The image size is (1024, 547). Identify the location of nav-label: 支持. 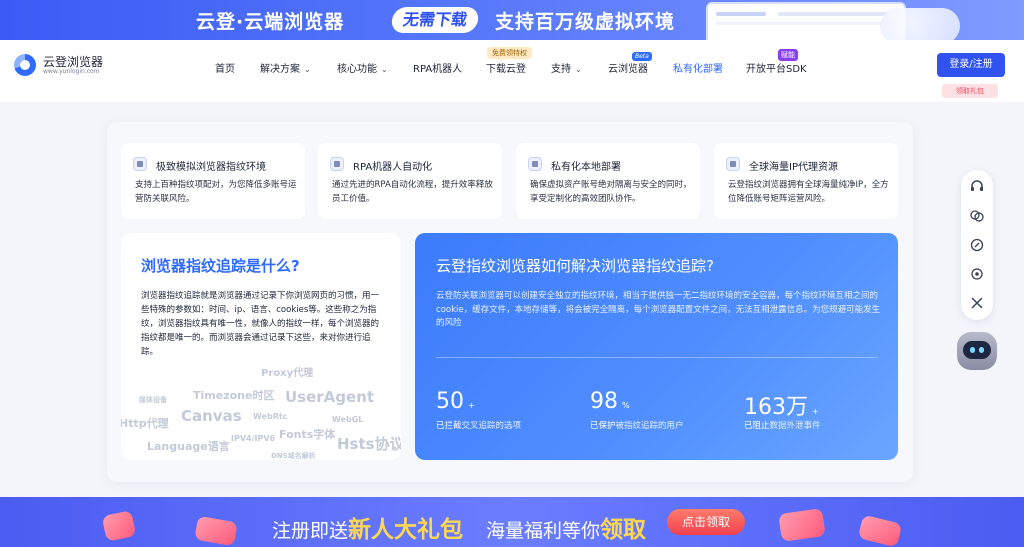
(561, 69).